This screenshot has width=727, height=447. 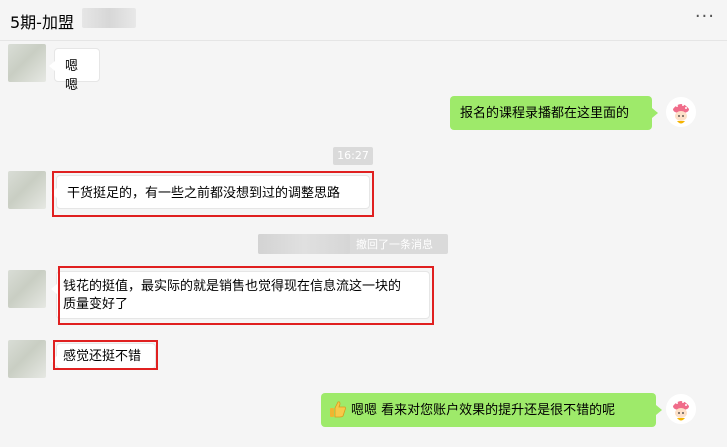 I want to click on message-bubble-incoming: 嗯嗯, so click(x=74, y=70).